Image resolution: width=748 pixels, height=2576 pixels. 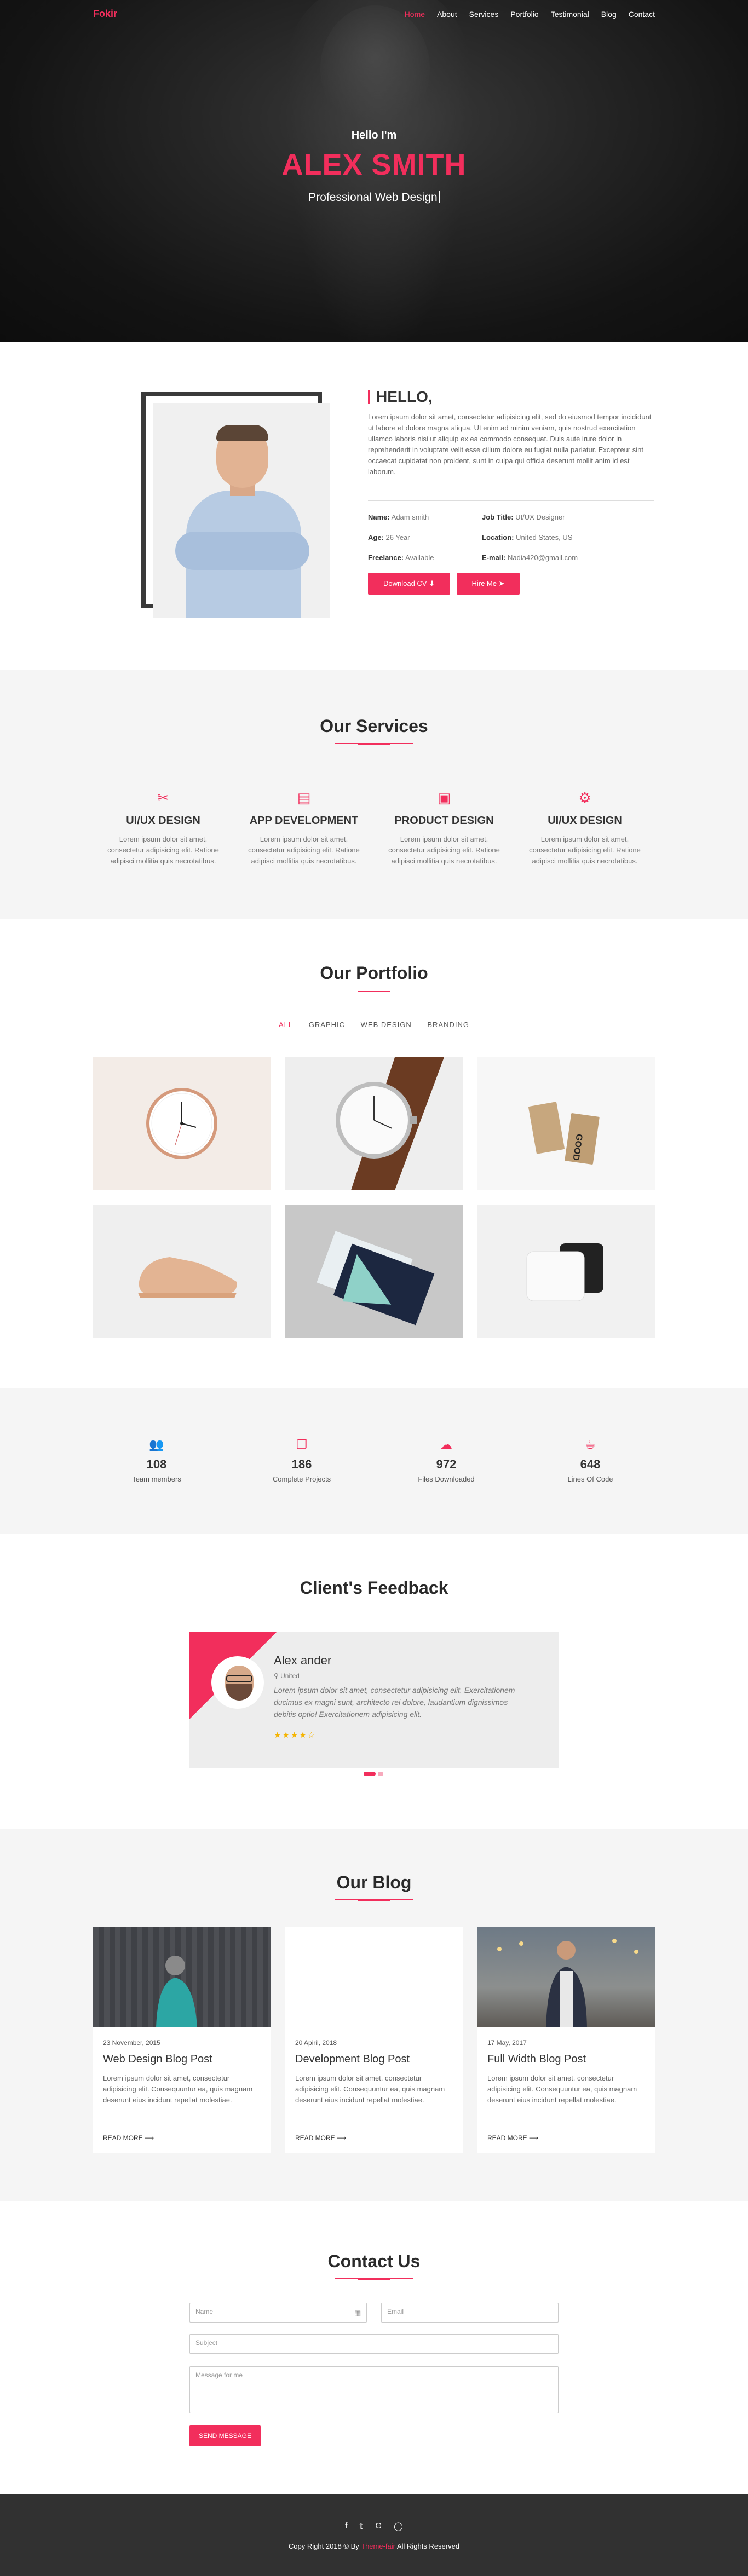 What do you see at coordinates (523, 517) in the screenshot?
I see `info-job-title: Job Title: UI/UX Designer` at bounding box center [523, 517].